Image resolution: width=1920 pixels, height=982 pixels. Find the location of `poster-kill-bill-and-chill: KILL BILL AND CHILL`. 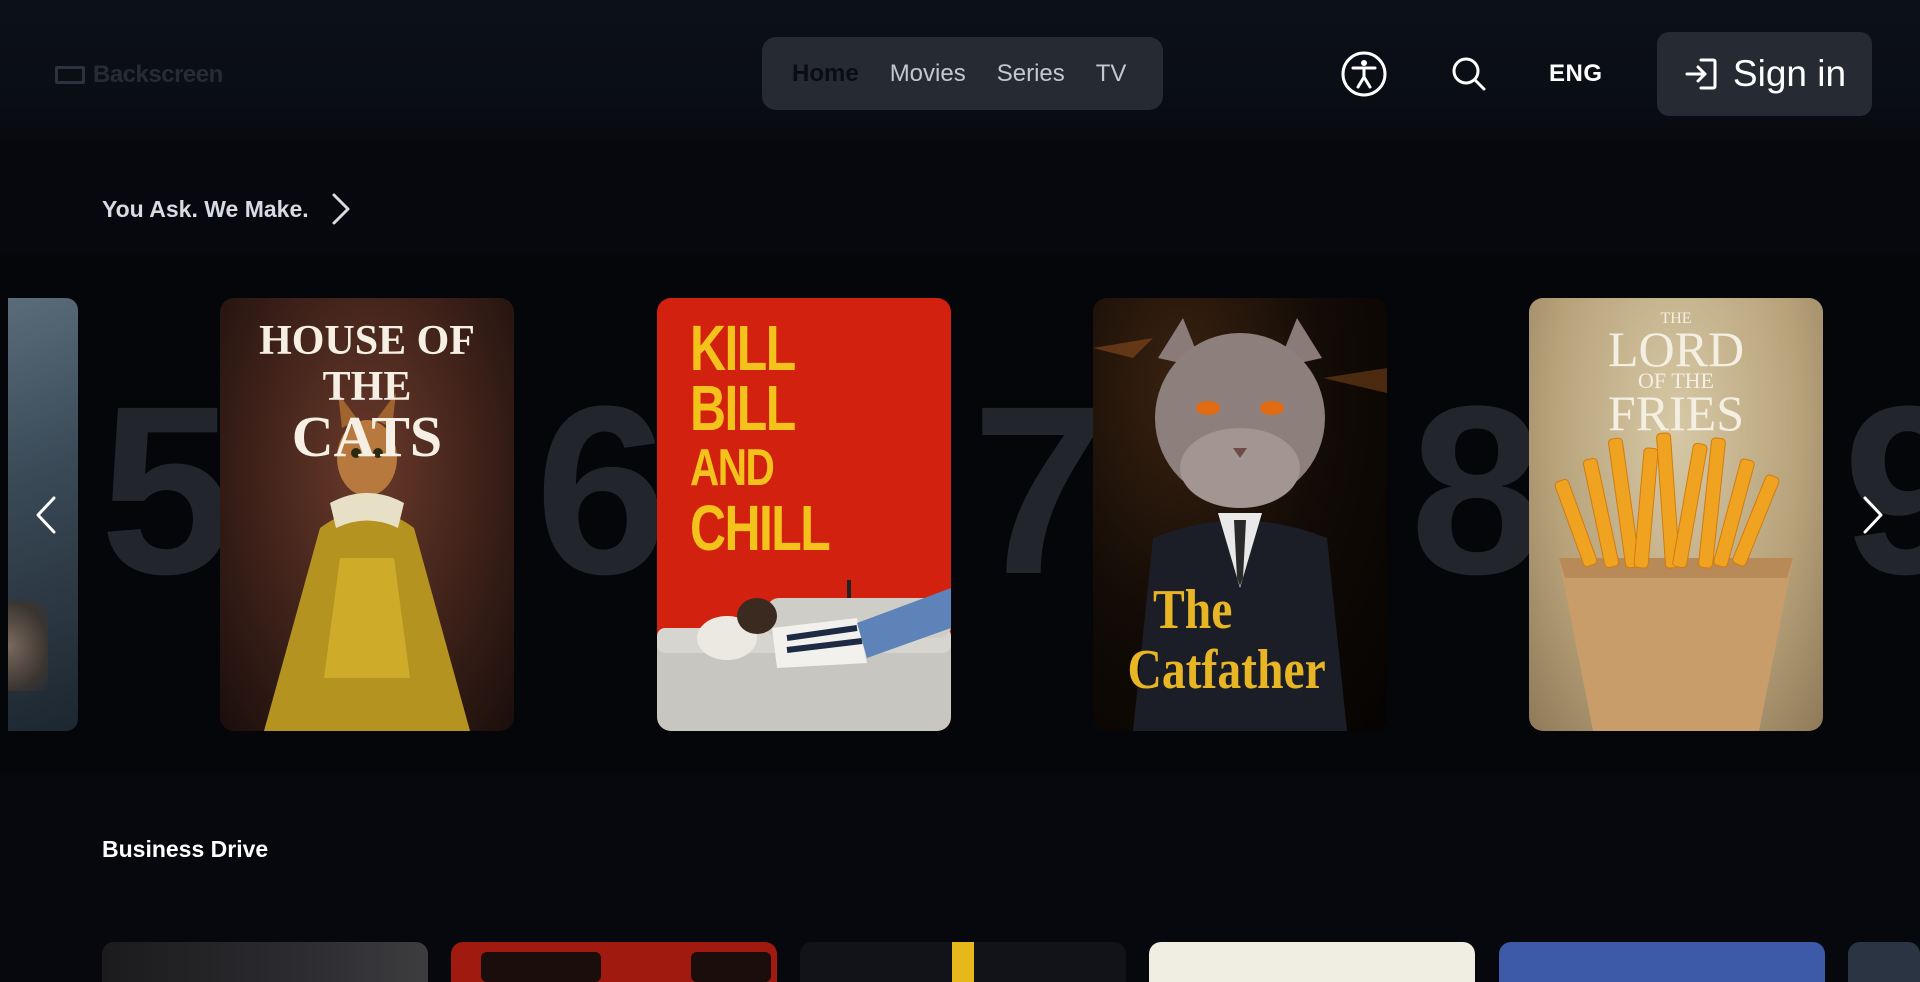

poster-kill-bill-and-chill: KILL BILL AND CHILL is located at coordinates (804, 514).